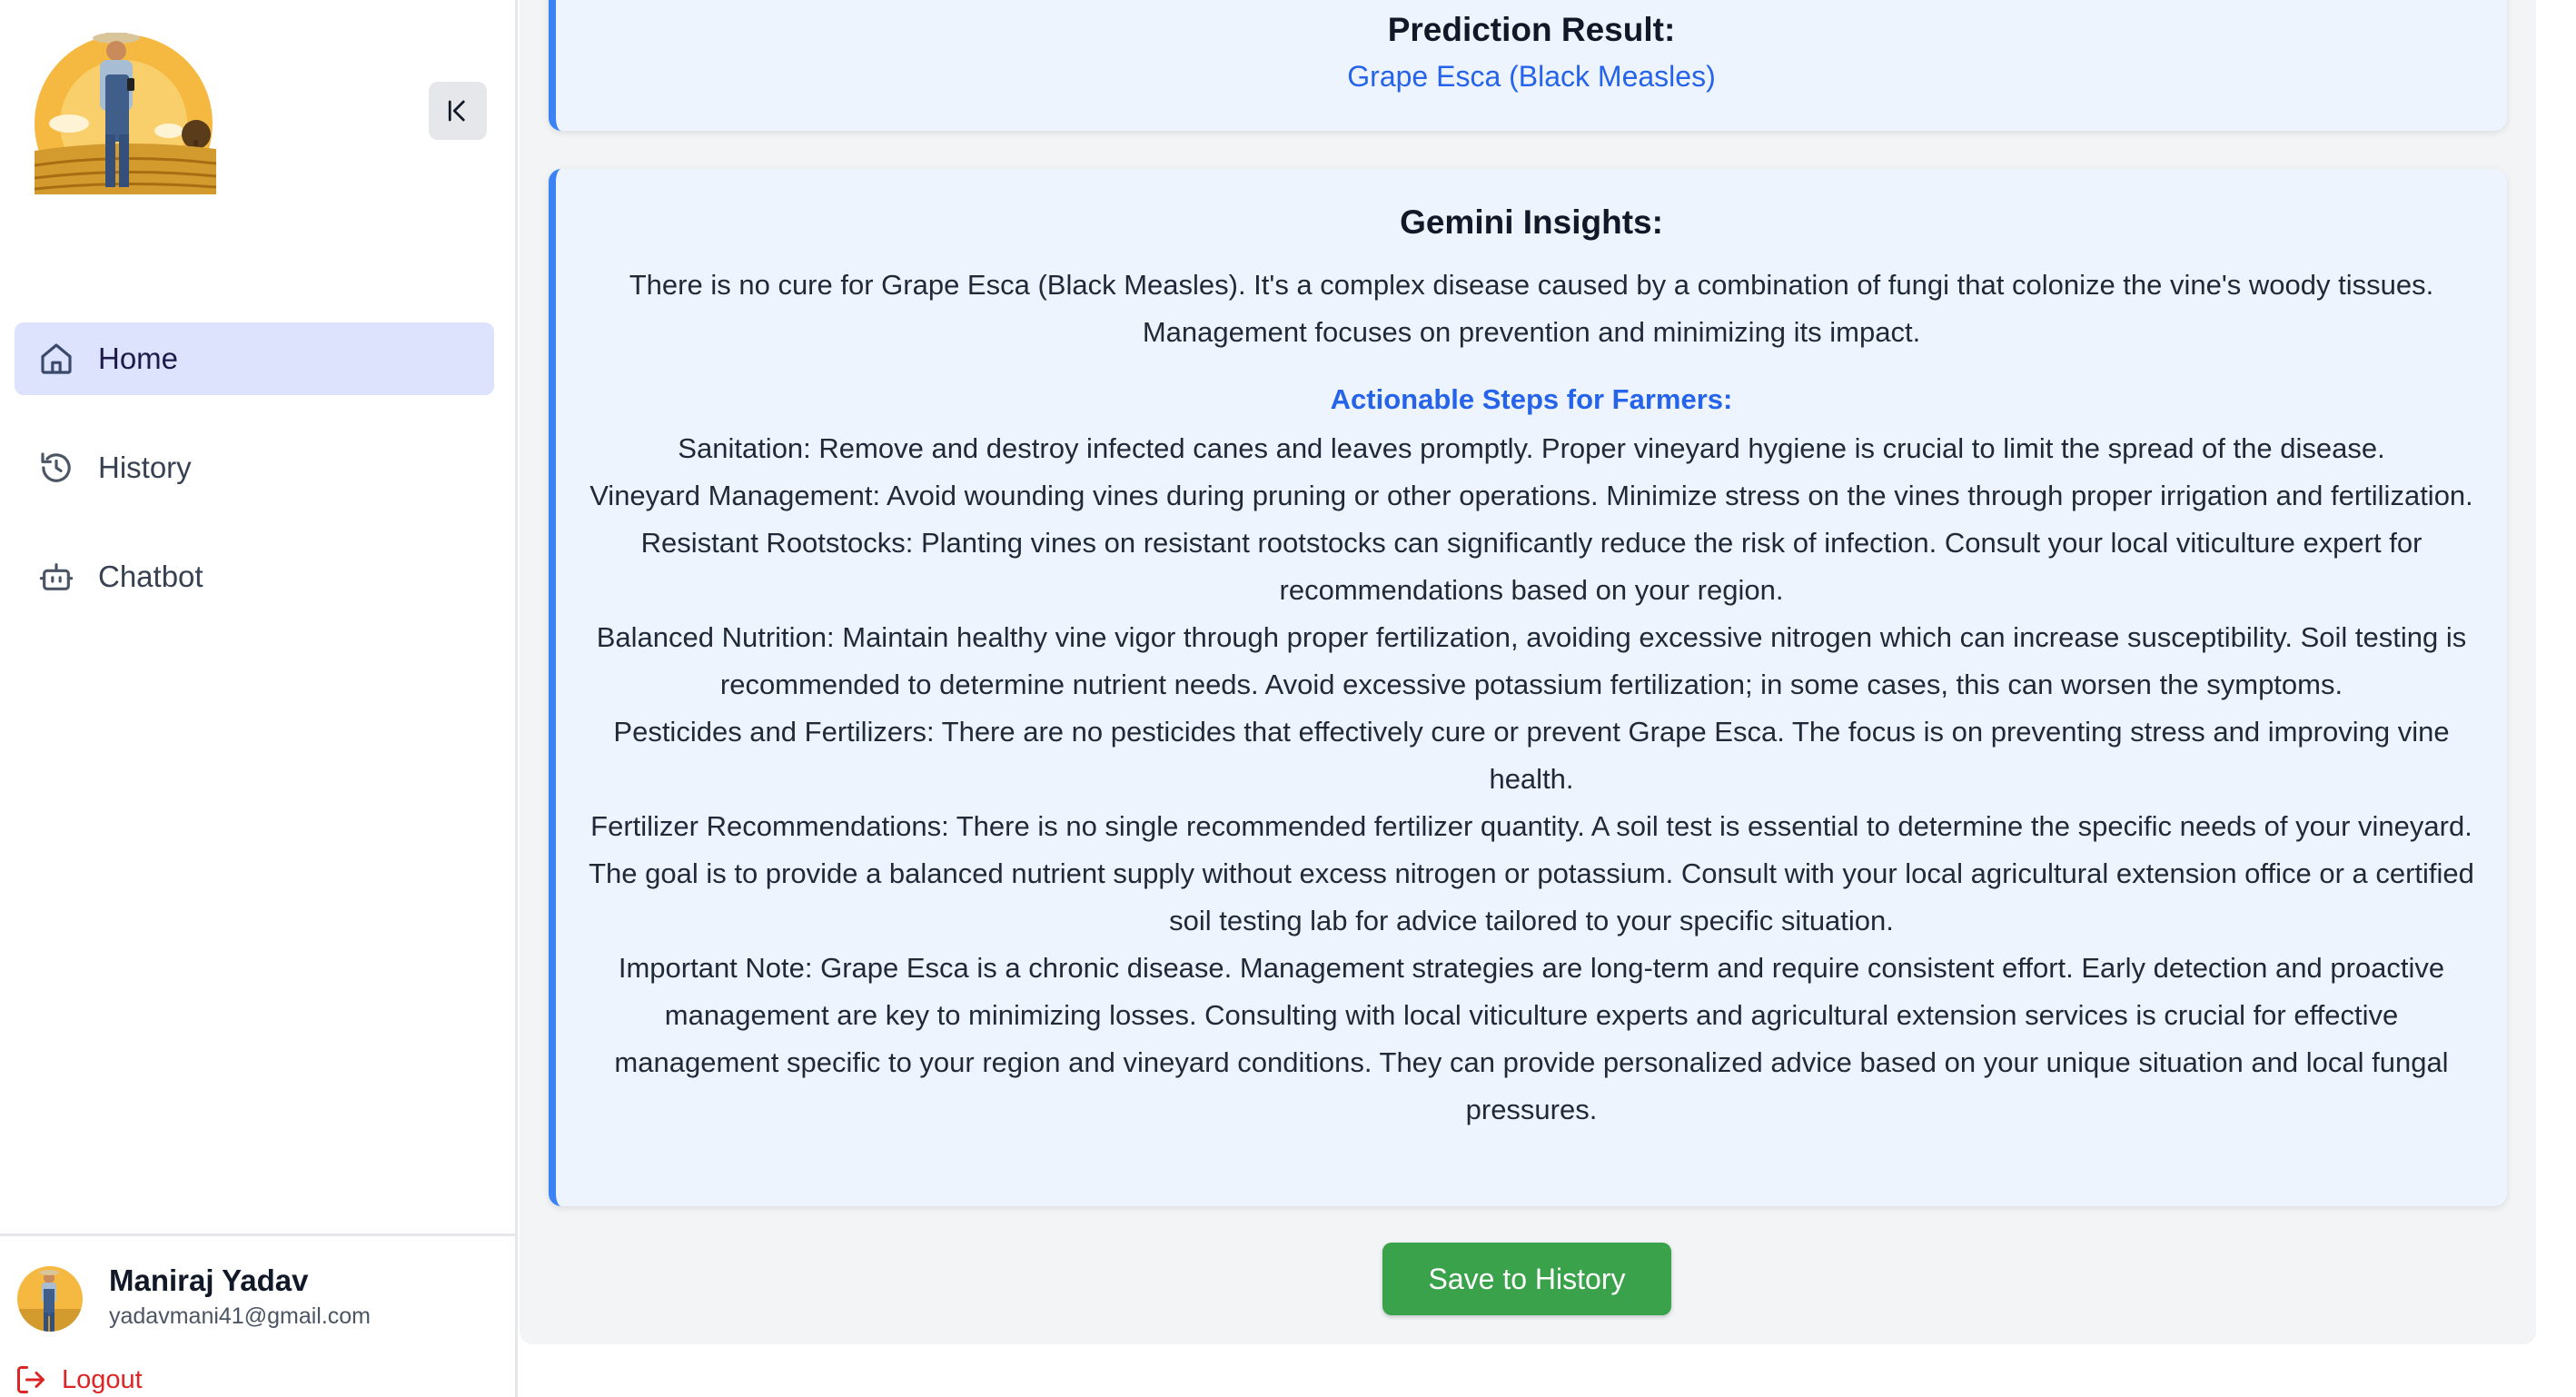 This screenshot has width=2576, height=1397. I want to click on sidebar-item-label: Chatbot, so click(150, 576).